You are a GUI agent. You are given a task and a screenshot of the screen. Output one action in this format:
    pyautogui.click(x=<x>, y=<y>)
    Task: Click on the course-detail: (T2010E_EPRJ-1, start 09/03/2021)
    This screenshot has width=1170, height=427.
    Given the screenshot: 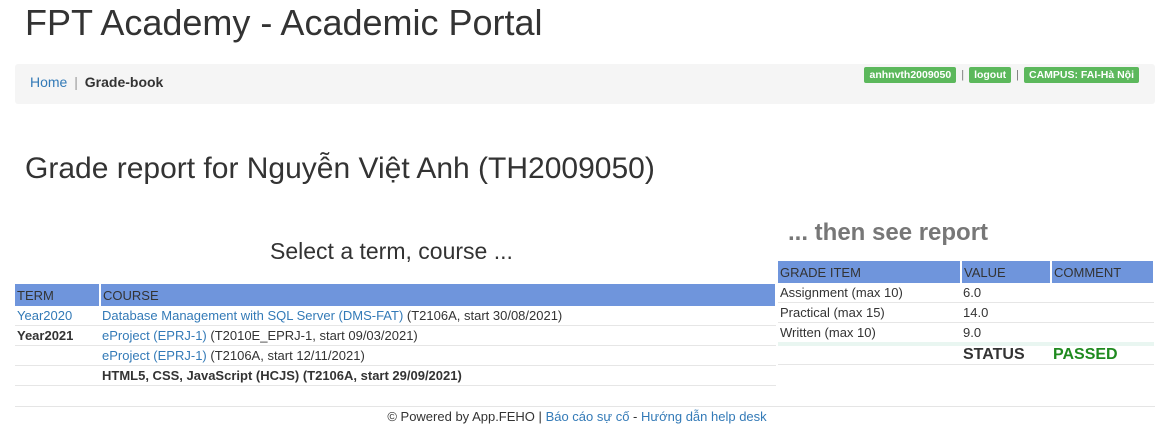 What is the action you would take?
    pyautogui.click(x=312, y=335)
    